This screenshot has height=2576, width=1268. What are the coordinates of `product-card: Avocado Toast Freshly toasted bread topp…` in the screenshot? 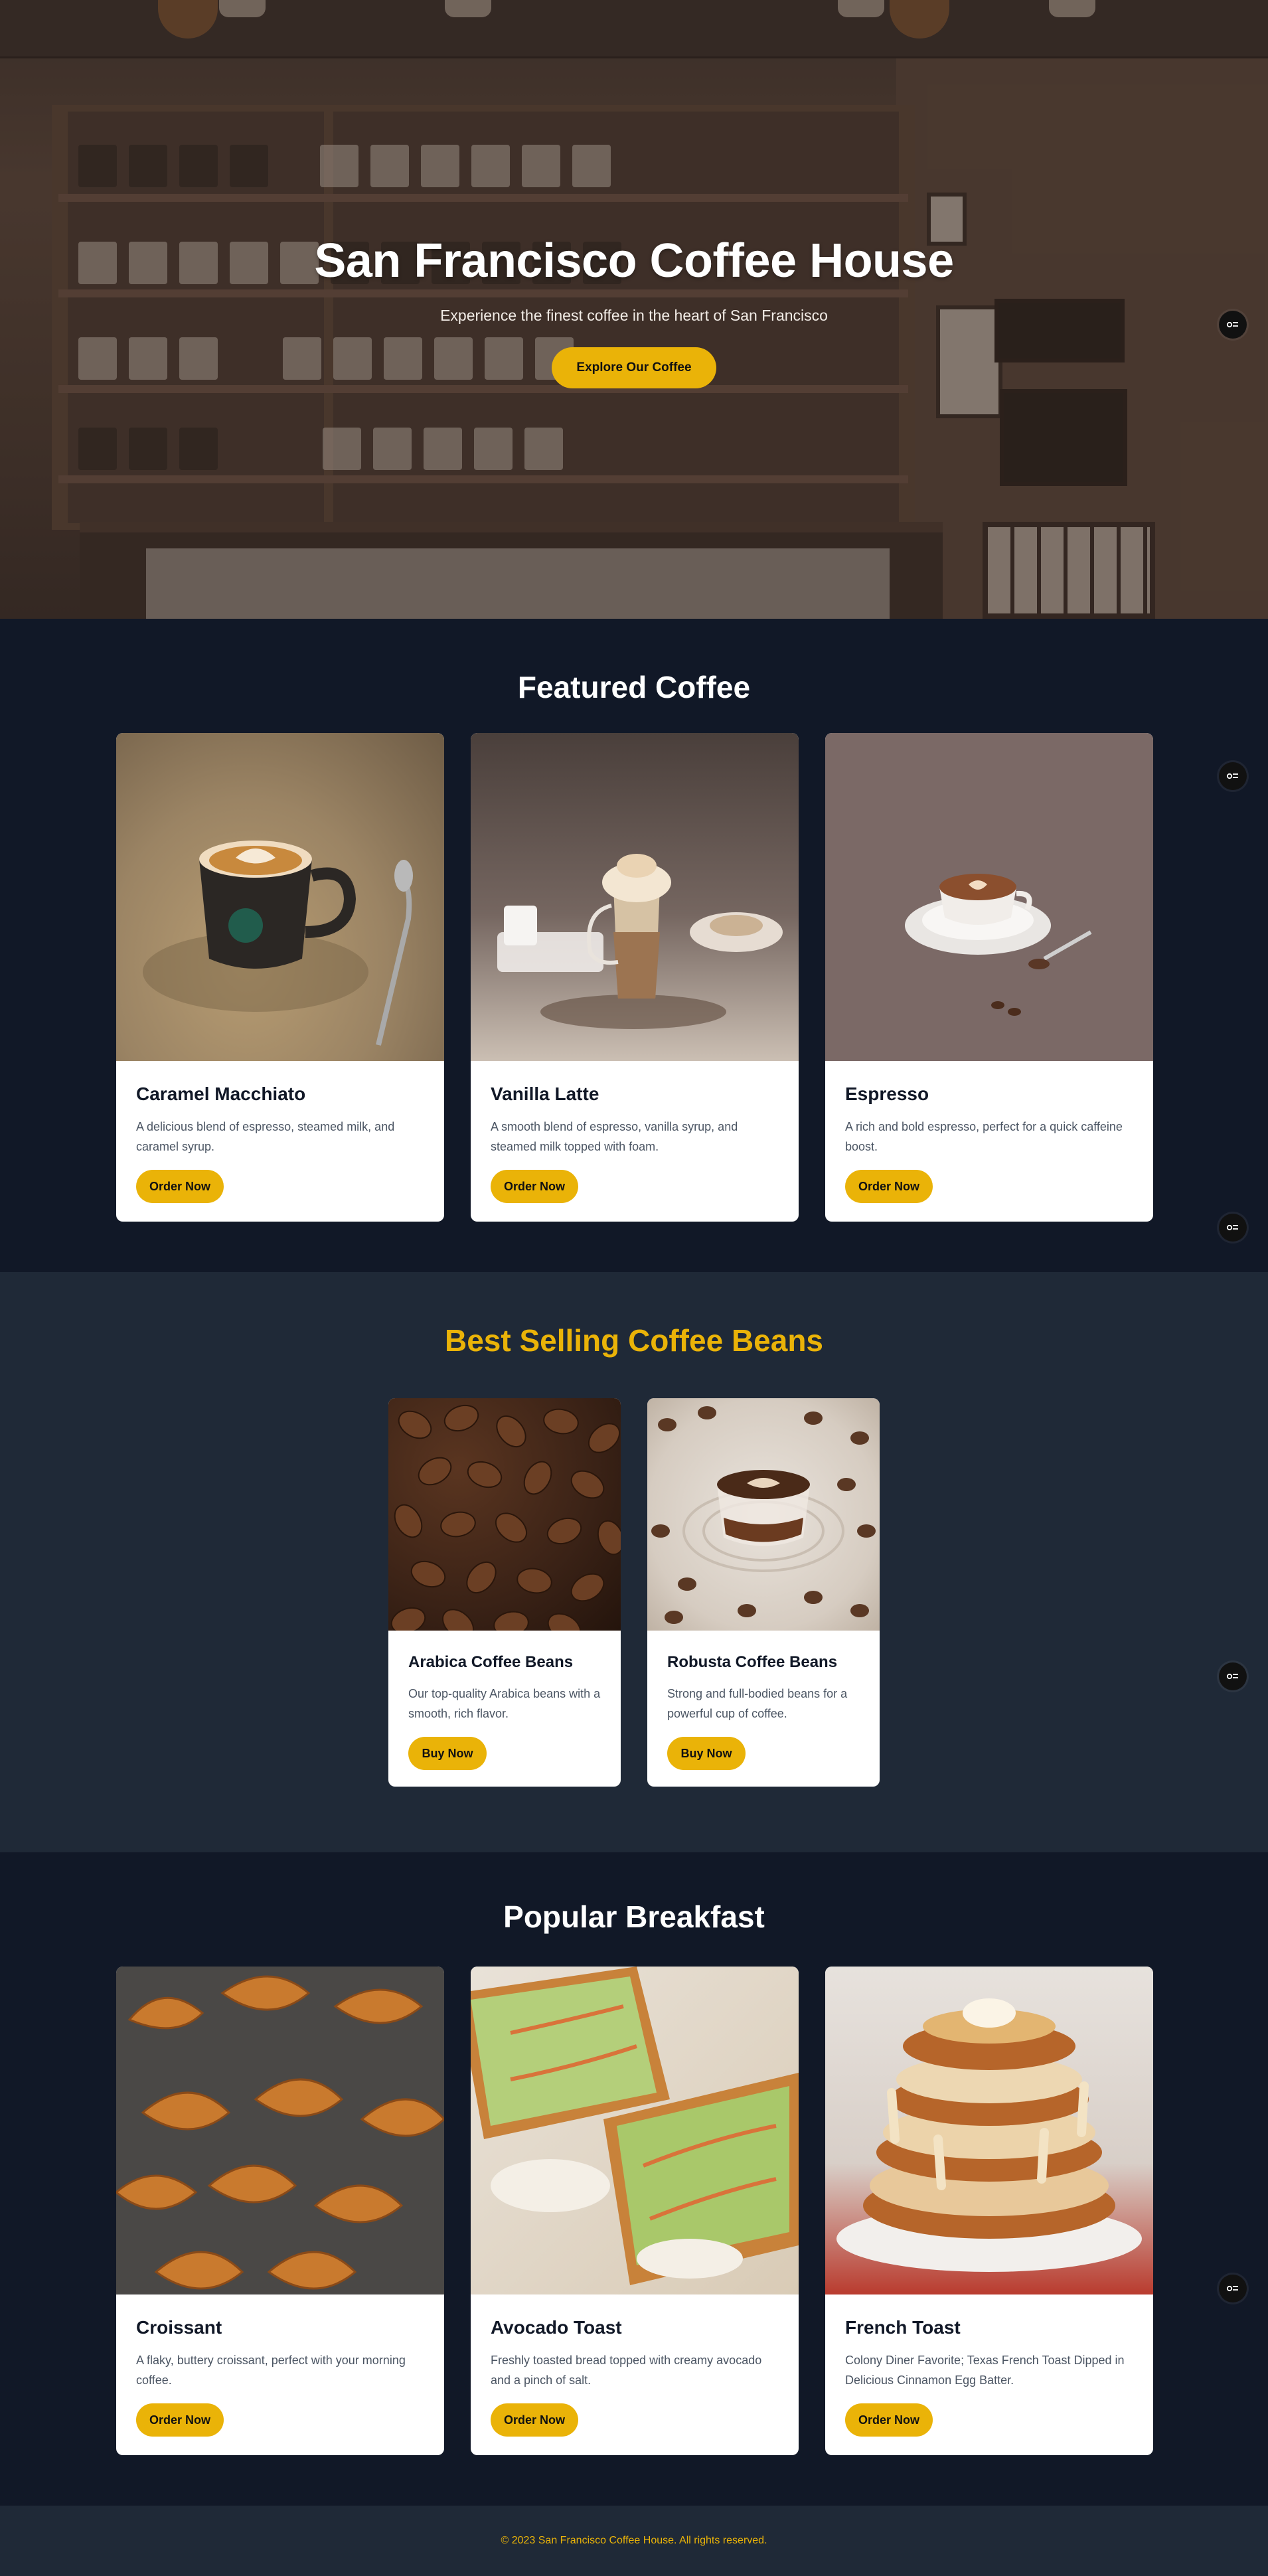 It's located at (635, 2211).